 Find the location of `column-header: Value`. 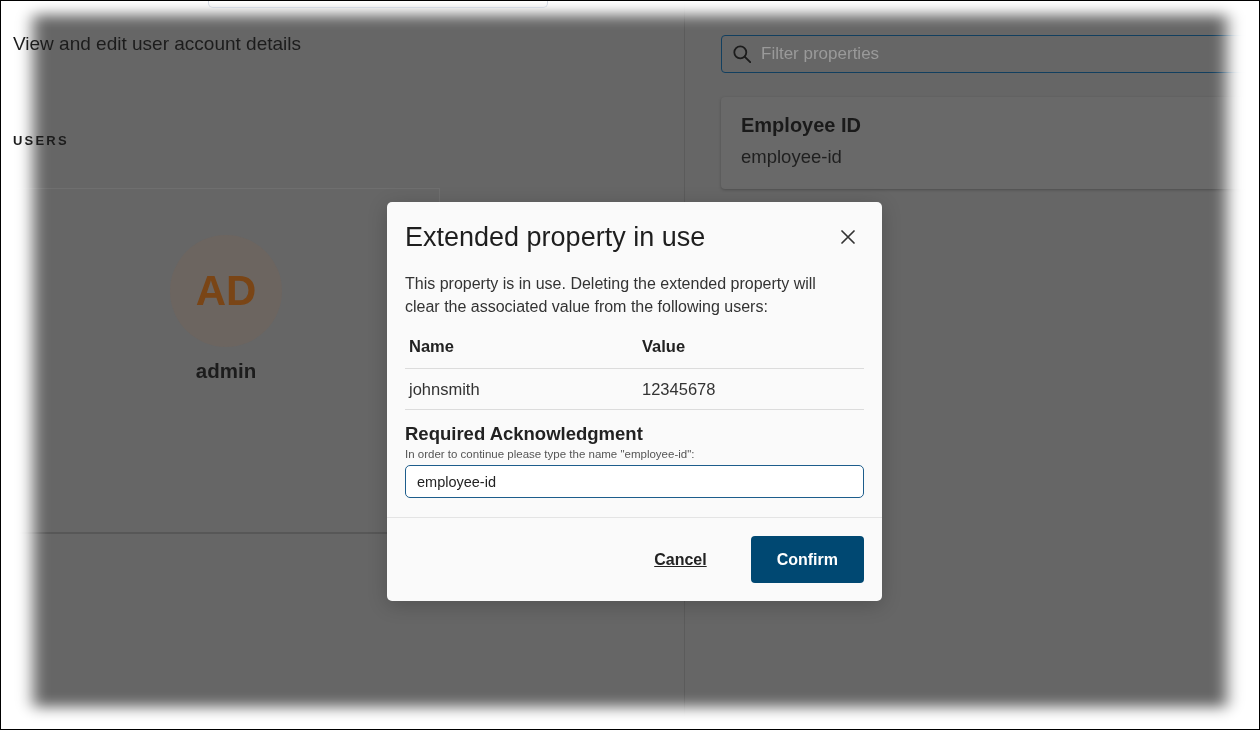

column-header: Value is located at coordinates (751, 346).